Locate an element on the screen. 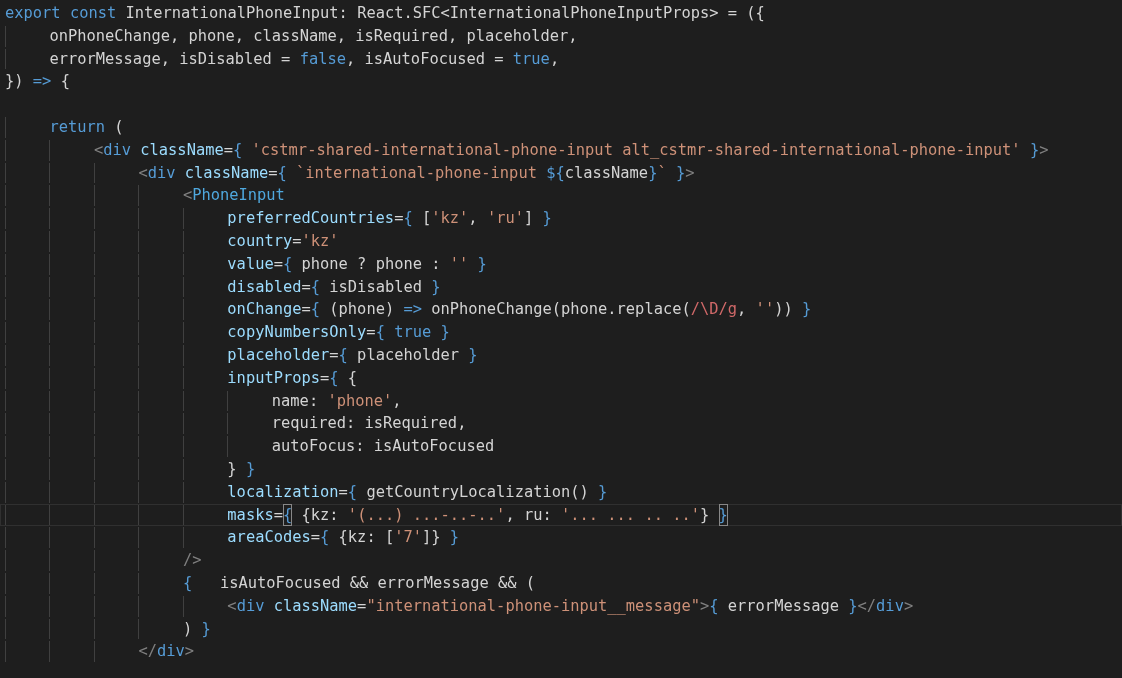  code-line: placeholder={ placeholder } is located at coordinates (561, 355).